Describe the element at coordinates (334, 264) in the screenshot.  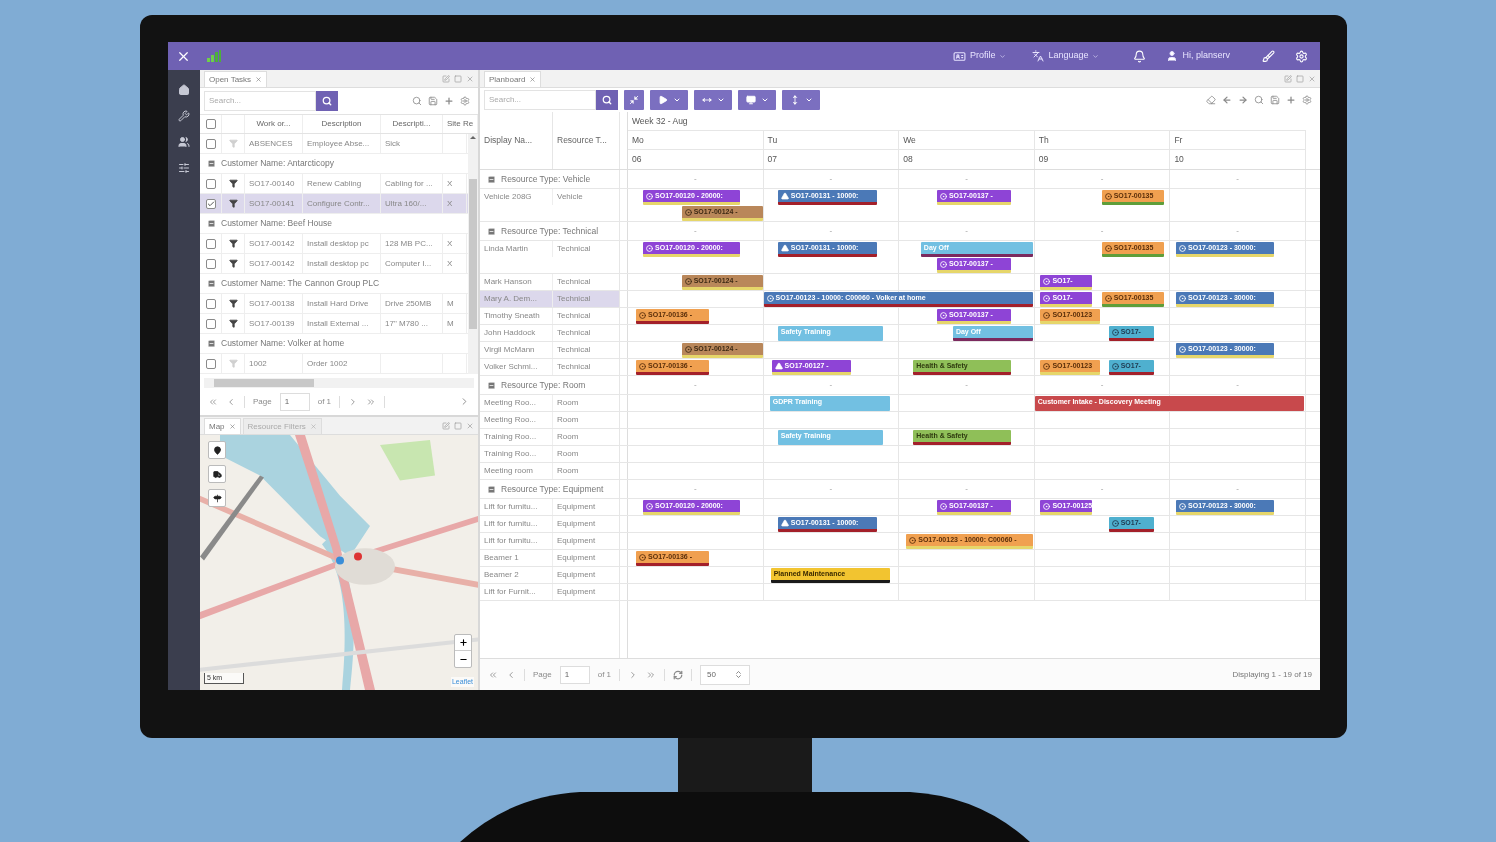
I see `task-row: SO17-00142 Install desktop pc Computer I... X` at that location.